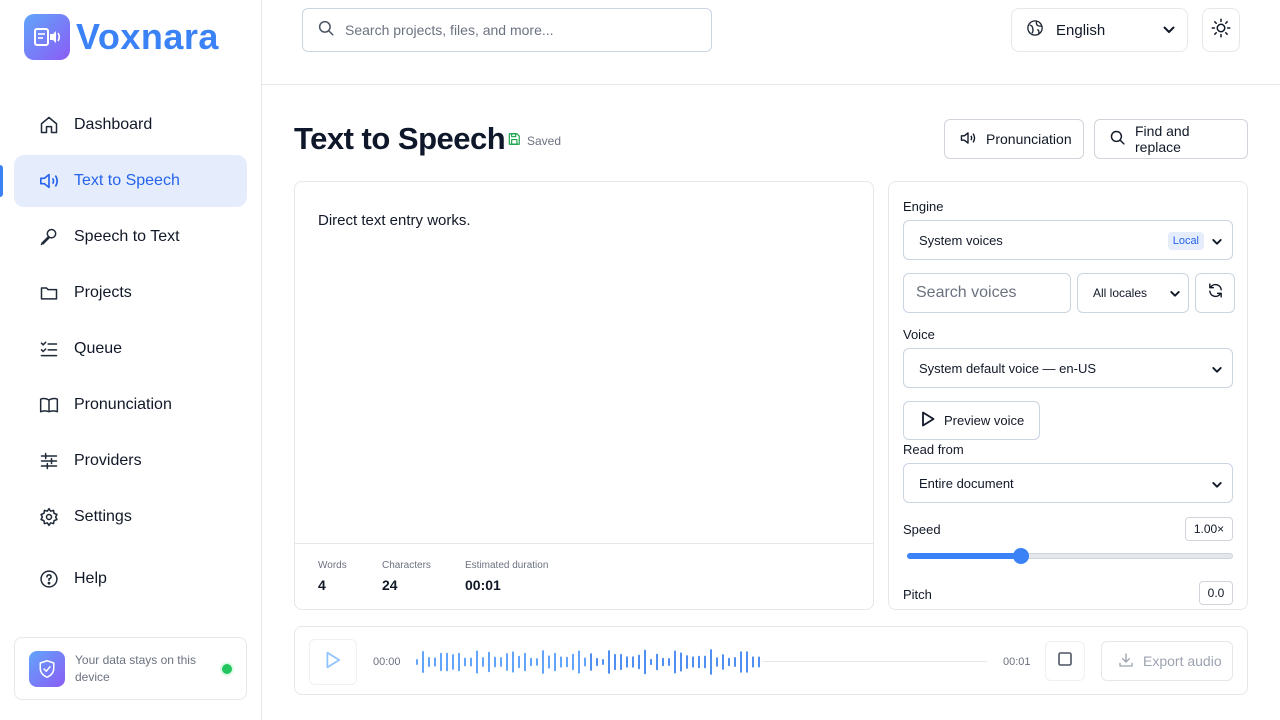  Describe the element at coordinates (1209, 529) in the screenshot. I see `speed-value: 1.00×` at that location.